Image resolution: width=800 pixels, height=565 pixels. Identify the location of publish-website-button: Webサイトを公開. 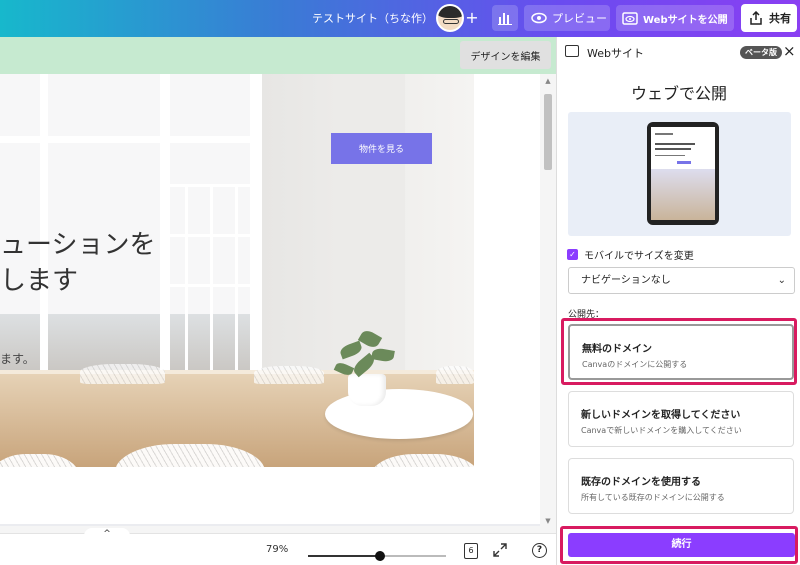
(675, 18).